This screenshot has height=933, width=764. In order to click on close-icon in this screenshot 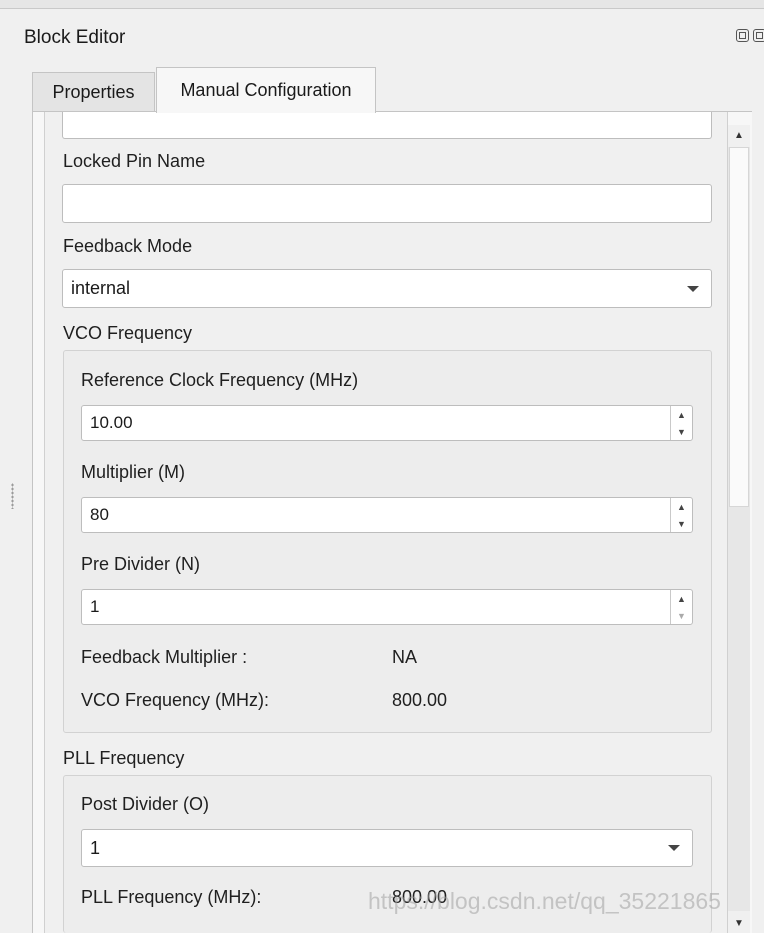, I will do `click(758, 35)`.